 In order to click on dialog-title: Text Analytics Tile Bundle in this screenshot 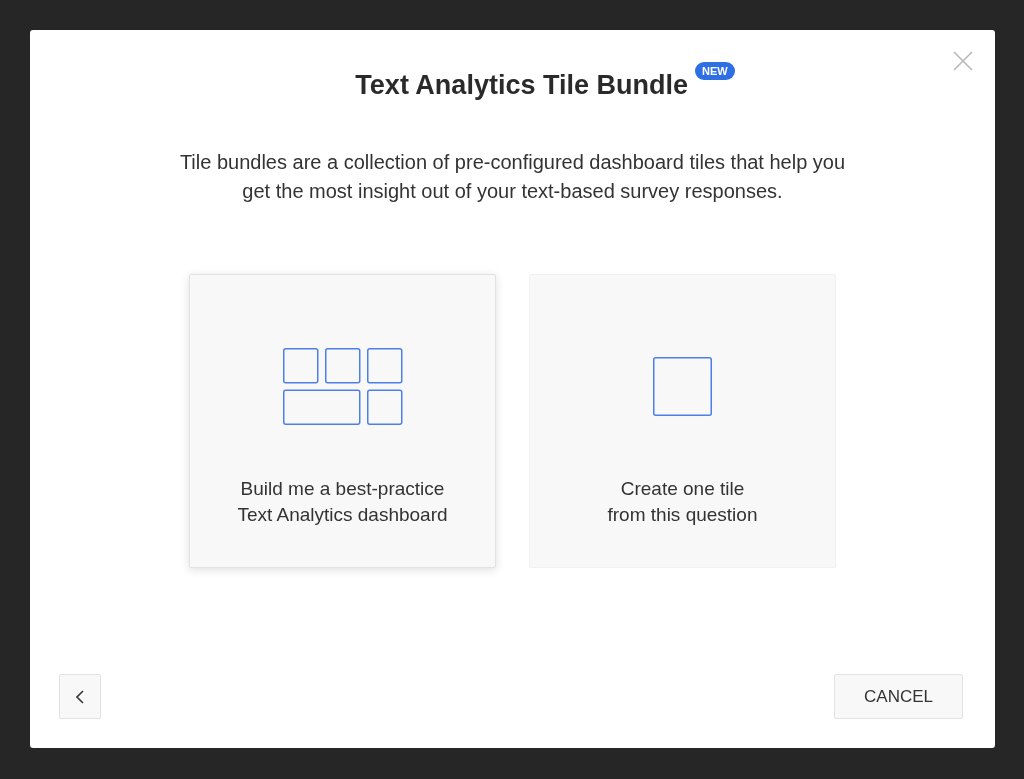, I will do `click(521, 85)`.